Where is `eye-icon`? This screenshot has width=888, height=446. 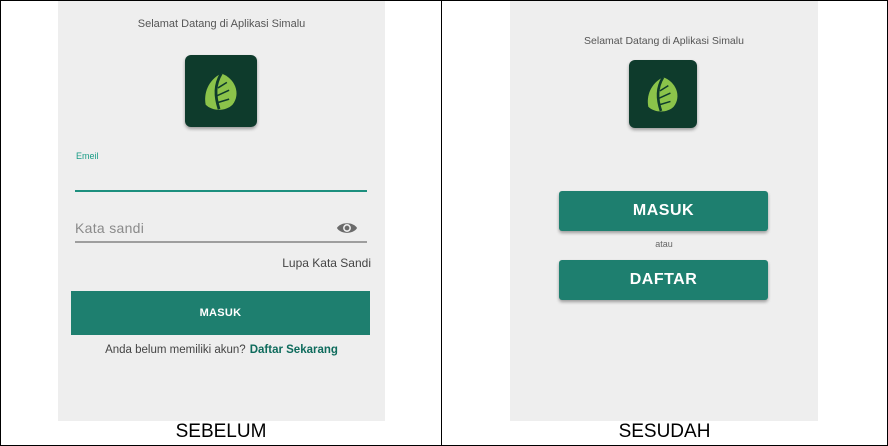 eye-icon is located at coordinates (347, 228).